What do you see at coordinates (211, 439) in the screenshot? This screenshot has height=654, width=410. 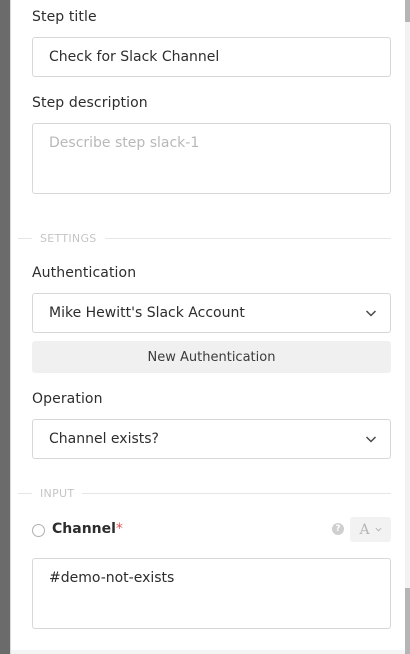 I see `operation-select: Channel exists?` at bounding box center [211, 439].